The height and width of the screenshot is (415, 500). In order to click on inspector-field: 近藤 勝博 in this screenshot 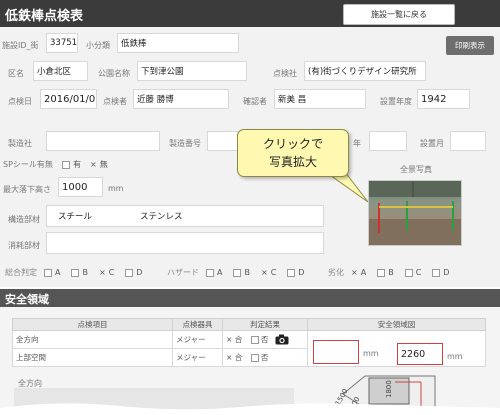, I will do `click(181, 99)`.